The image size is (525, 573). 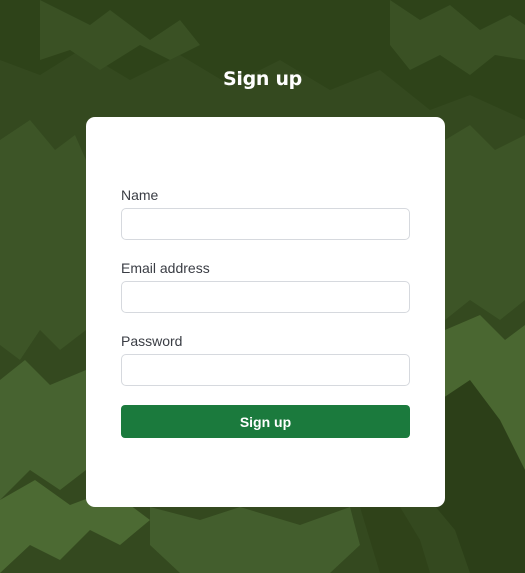 What do you see at coordinates (140, 195) in the screenshot?
I see `name-label: Name` at bounding box center [140, 195].